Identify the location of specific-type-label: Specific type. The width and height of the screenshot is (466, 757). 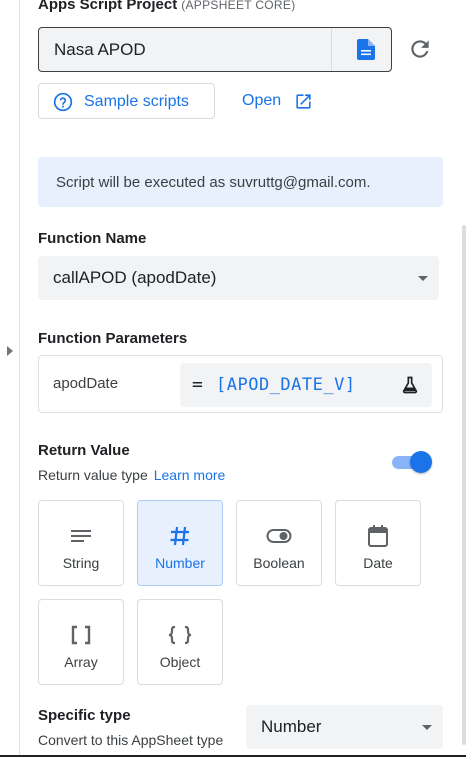
(84, 715).